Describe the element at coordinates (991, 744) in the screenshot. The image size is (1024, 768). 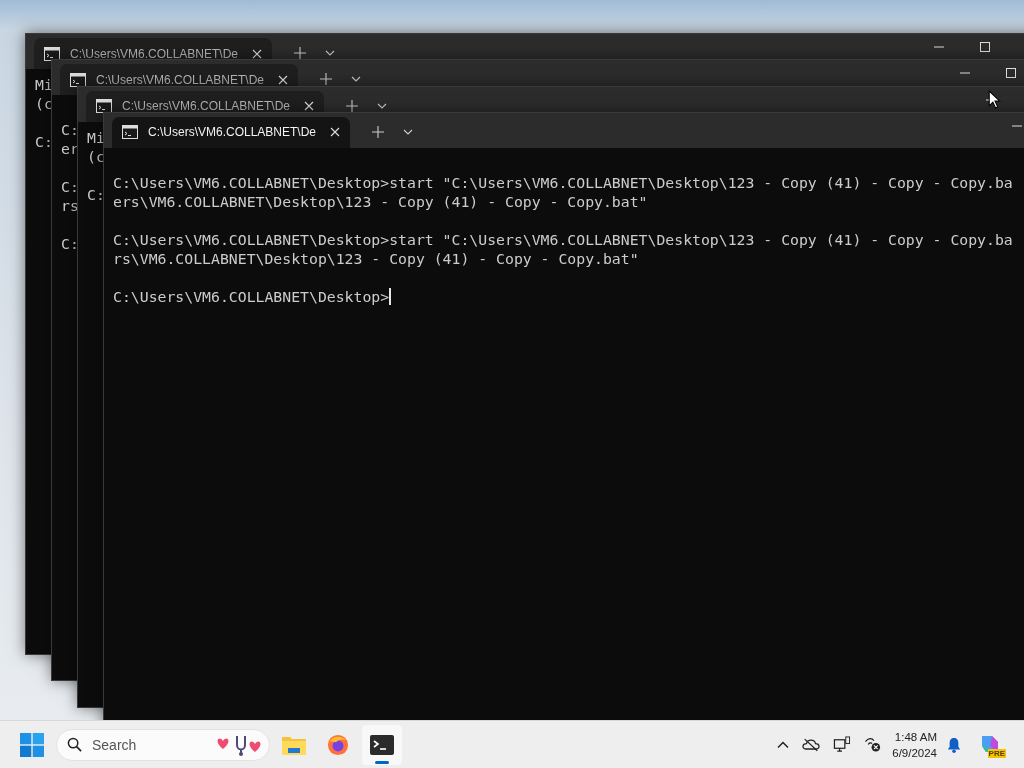
I see `copilot-button: PRE` at that location.